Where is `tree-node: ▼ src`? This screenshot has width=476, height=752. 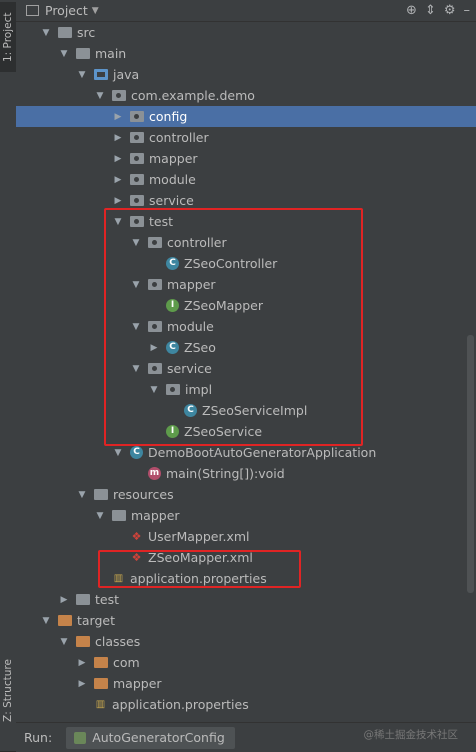 tree-node: ▼ src is located at coordinates (246, 32).